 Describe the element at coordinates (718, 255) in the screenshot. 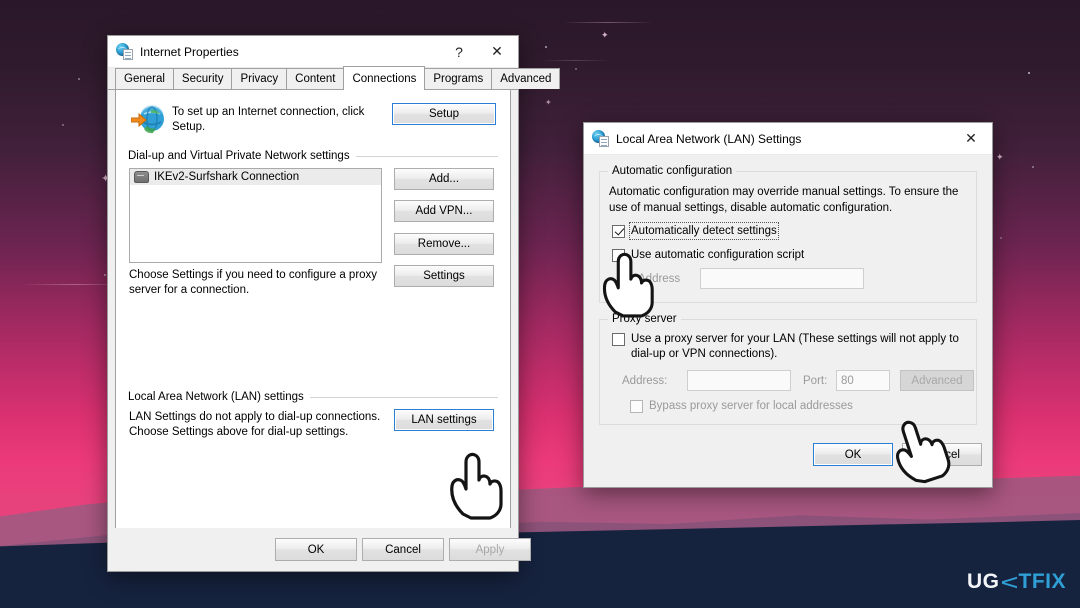

I see `use-auto-config-script-label: Use automatic configuration script` at that location.